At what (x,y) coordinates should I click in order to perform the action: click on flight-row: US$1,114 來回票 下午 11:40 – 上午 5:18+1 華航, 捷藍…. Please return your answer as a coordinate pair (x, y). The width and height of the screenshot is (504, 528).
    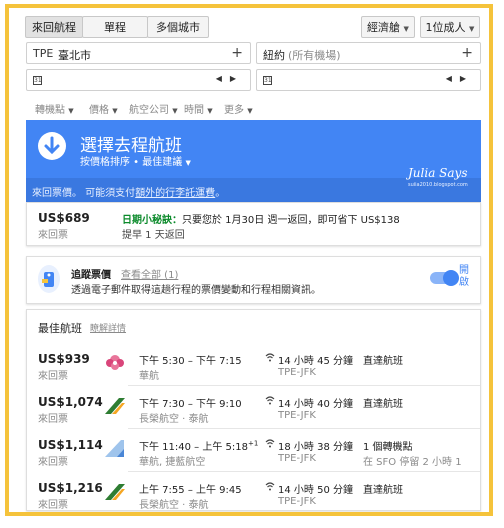
    Looking at the image, I should click on (254, 449).